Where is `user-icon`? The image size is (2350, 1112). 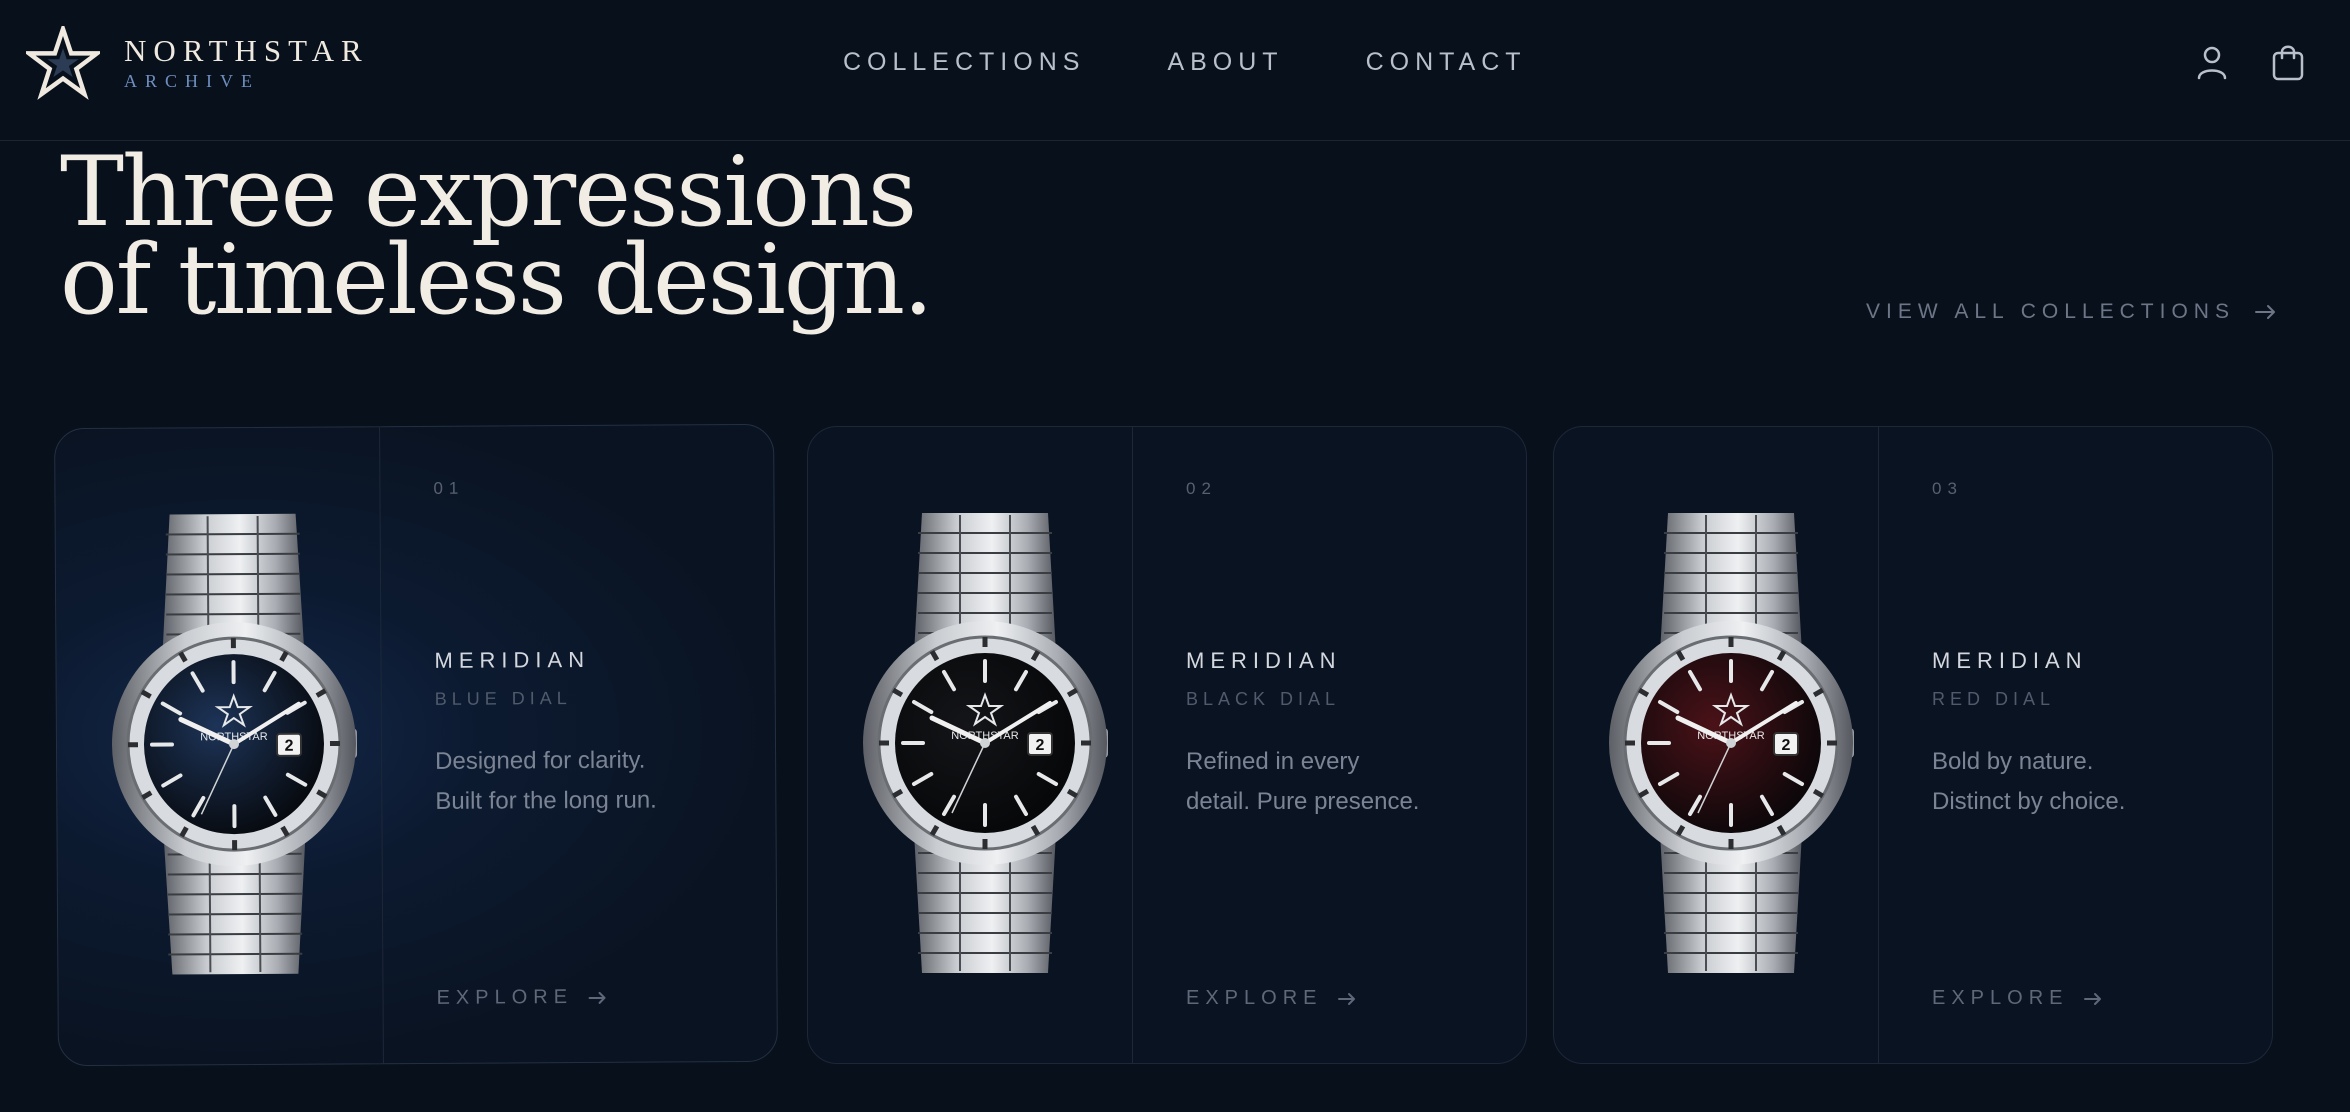
user-icon is located at coordinates (2212, 62).